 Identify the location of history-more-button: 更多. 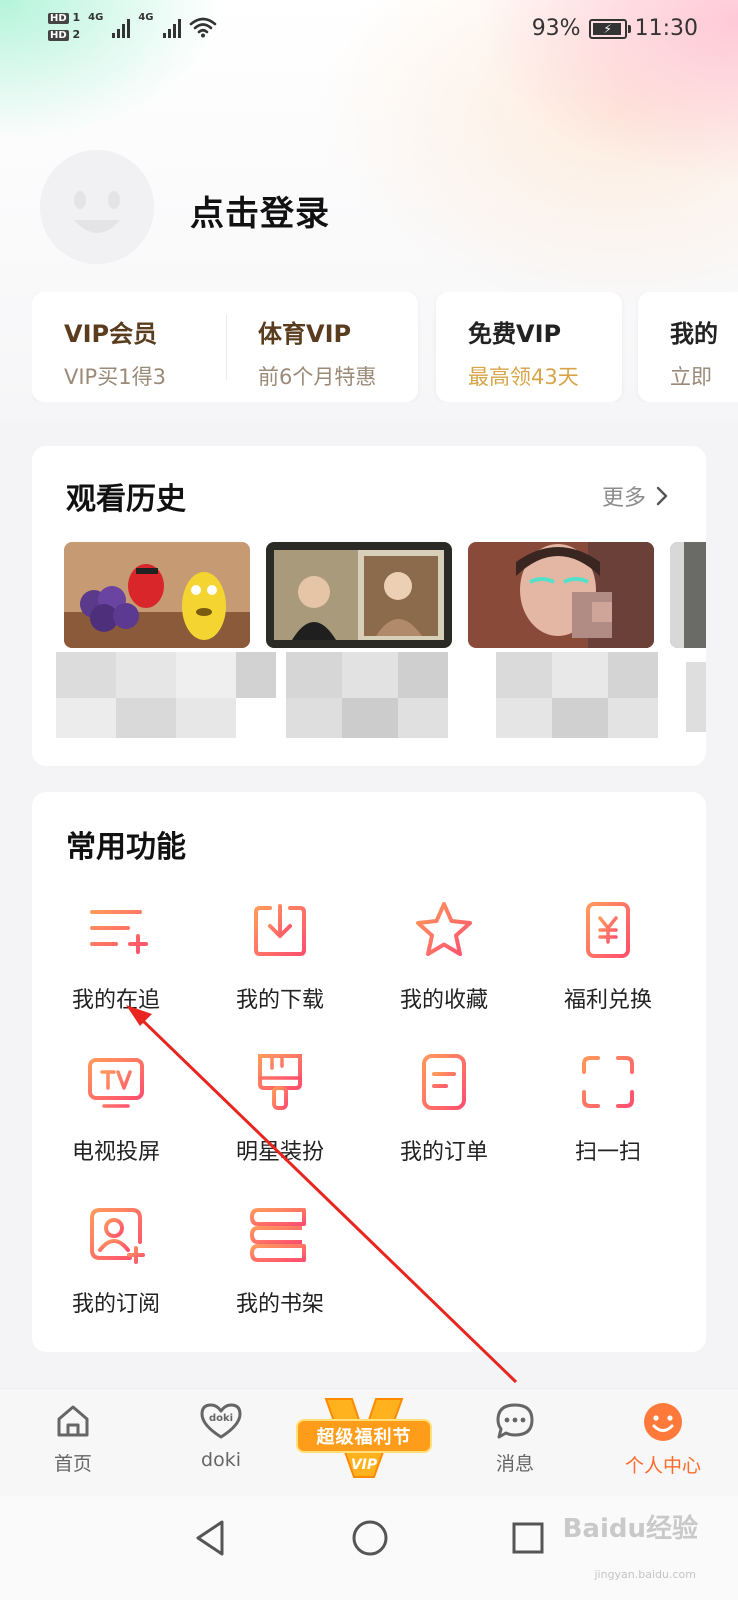
(636, 496).